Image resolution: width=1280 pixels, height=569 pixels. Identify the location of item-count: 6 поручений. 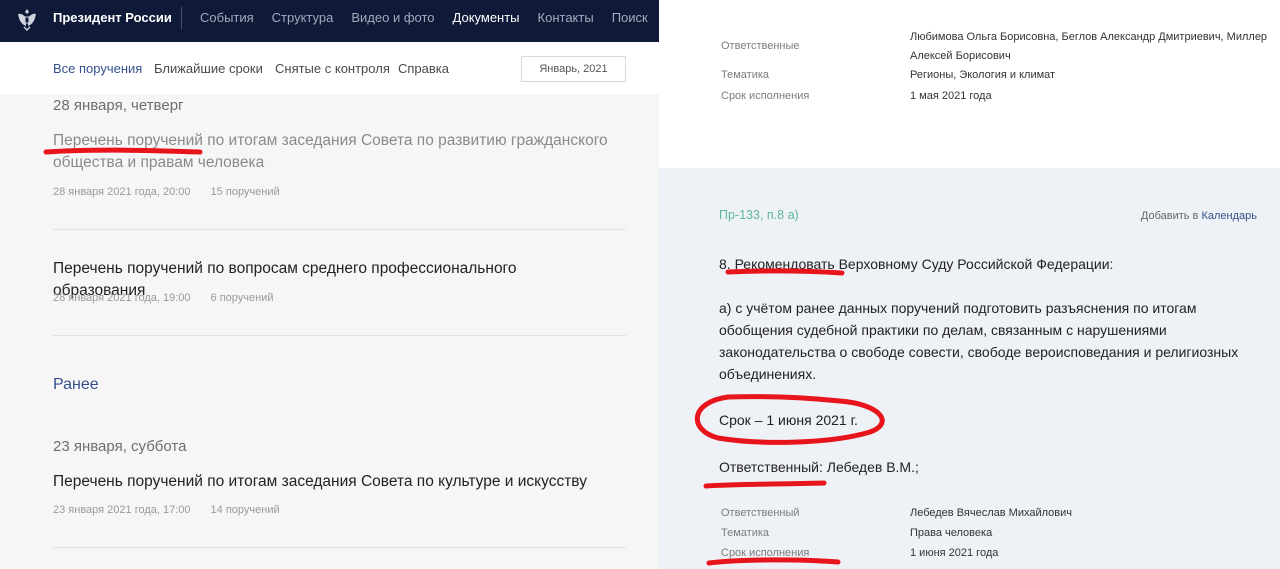
(242, 298).